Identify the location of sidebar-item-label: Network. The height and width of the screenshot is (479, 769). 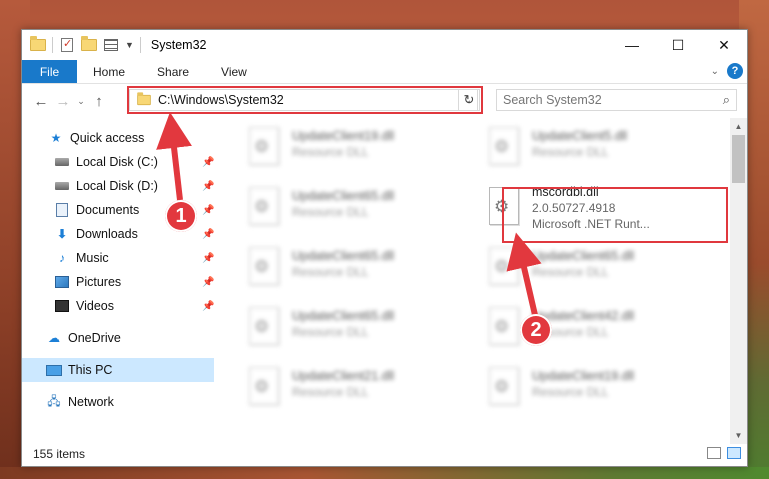
(91, 402).